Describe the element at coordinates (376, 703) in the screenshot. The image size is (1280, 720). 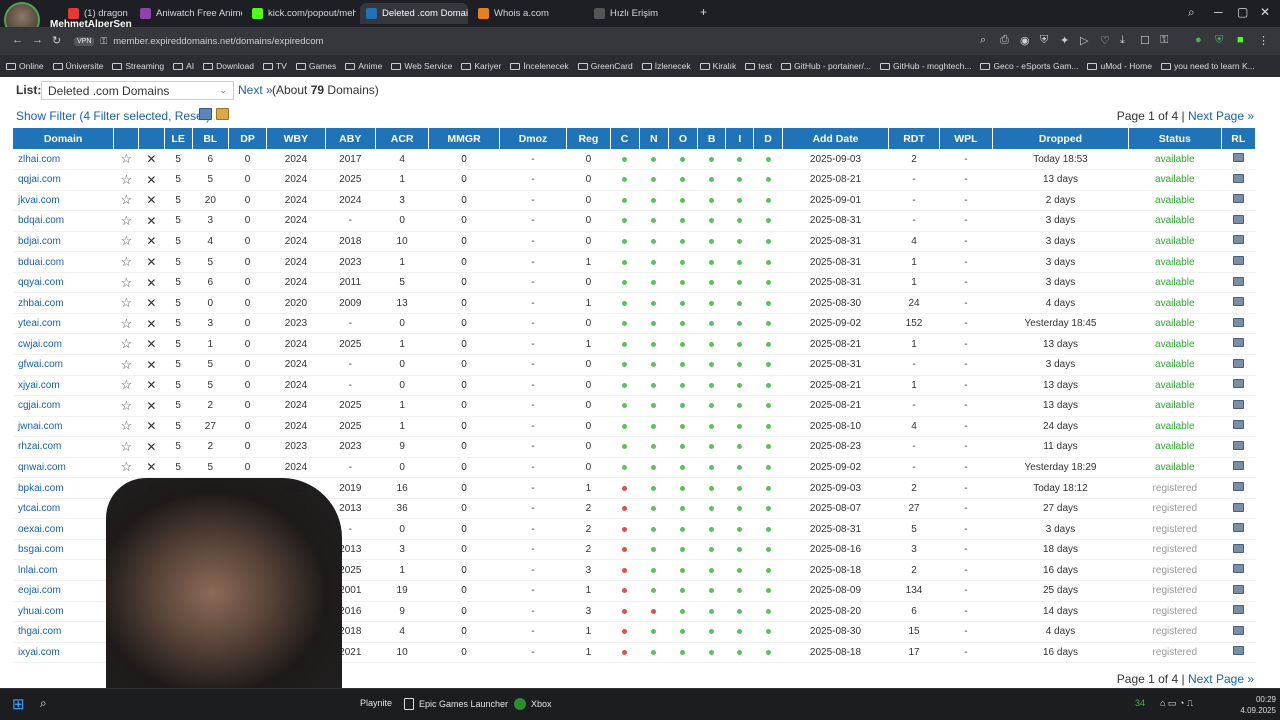
I see `taskbar-app-playnite: Playnite` at that location.